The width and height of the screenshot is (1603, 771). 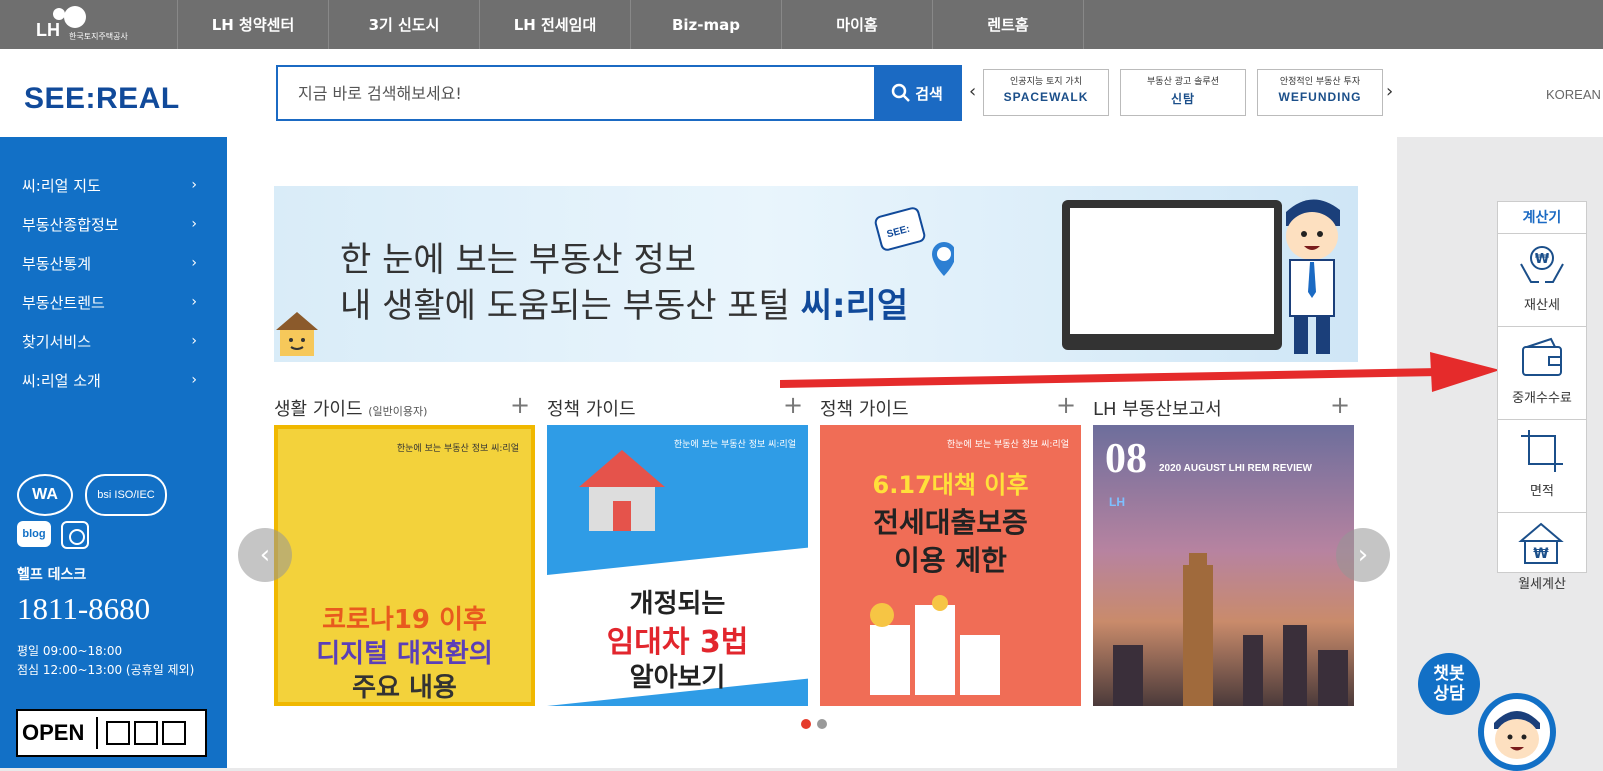 What do you see at coordinates (1230, 629) in the screenshot?
I see `city-skyline-illustration-icon` at bounding box center [1230, 629].